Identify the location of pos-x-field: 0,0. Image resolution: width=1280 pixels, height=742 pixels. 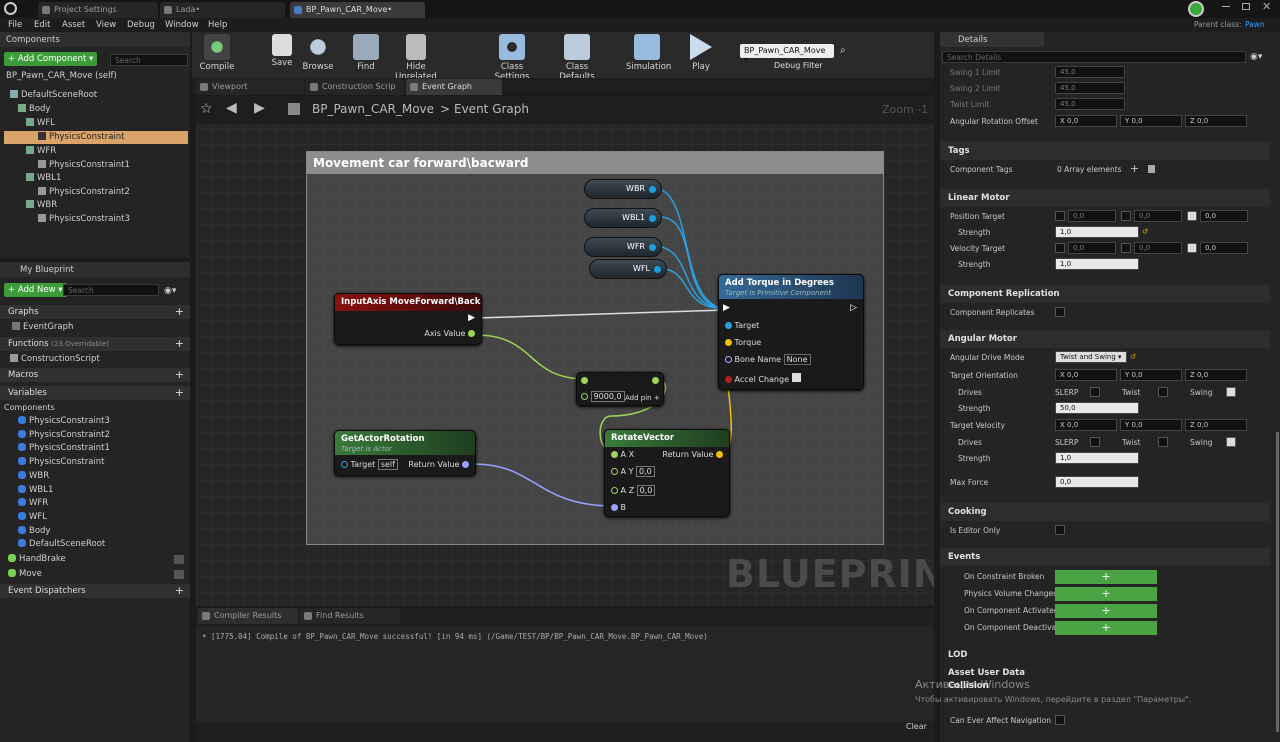
(1092, 216).